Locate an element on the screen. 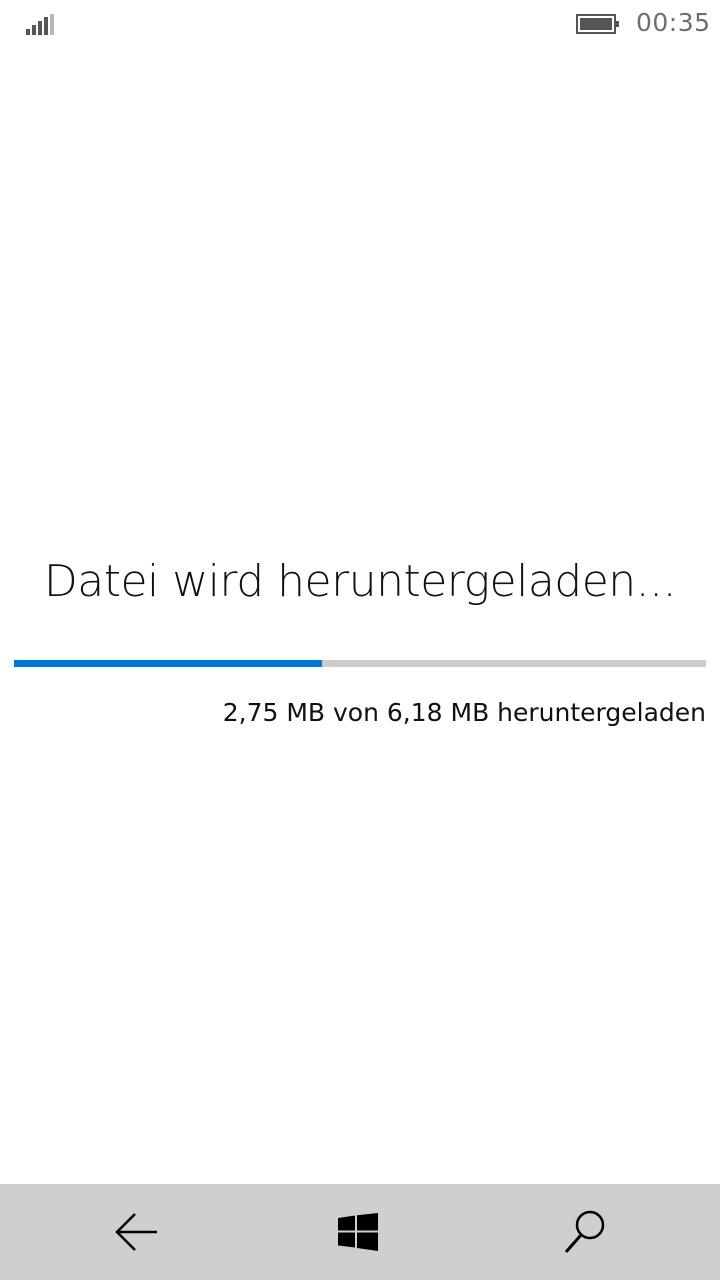 The image size is (720, 1280). navigation-bar is located at coordinates (360, 1232).